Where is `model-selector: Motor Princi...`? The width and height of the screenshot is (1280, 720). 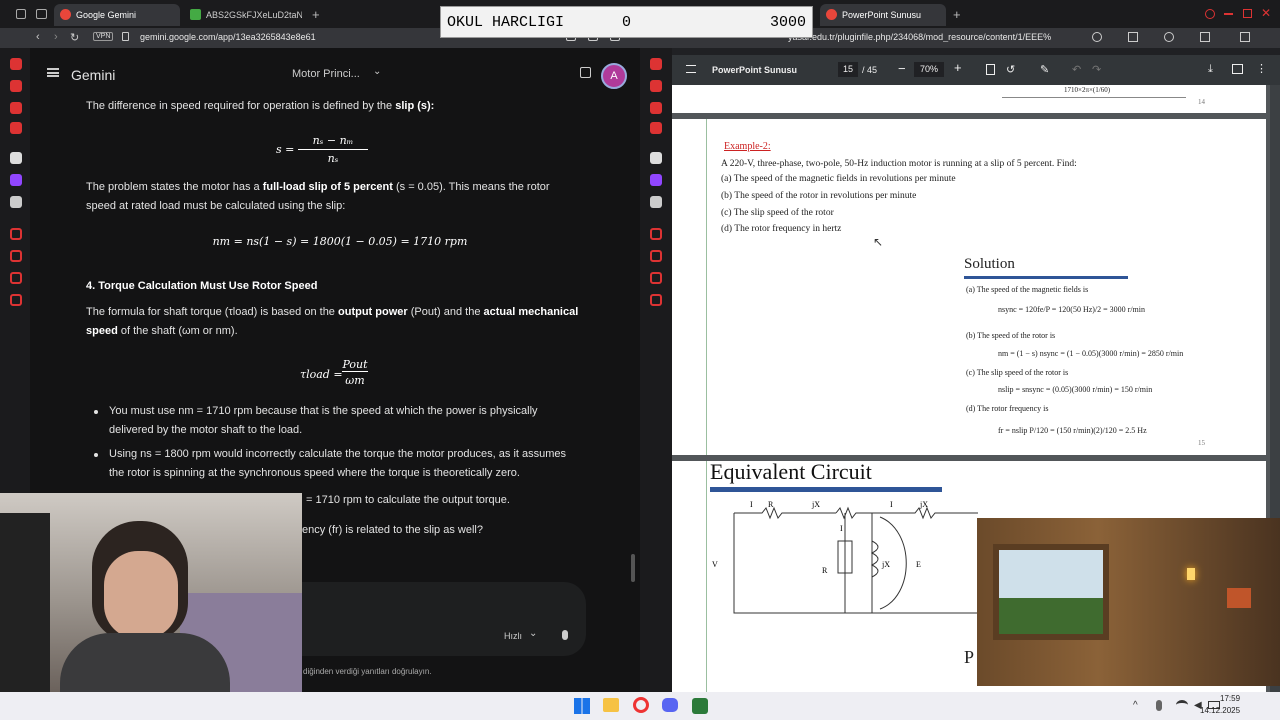 model-selector: Motor Princi... is located at coordinates (326, 74).